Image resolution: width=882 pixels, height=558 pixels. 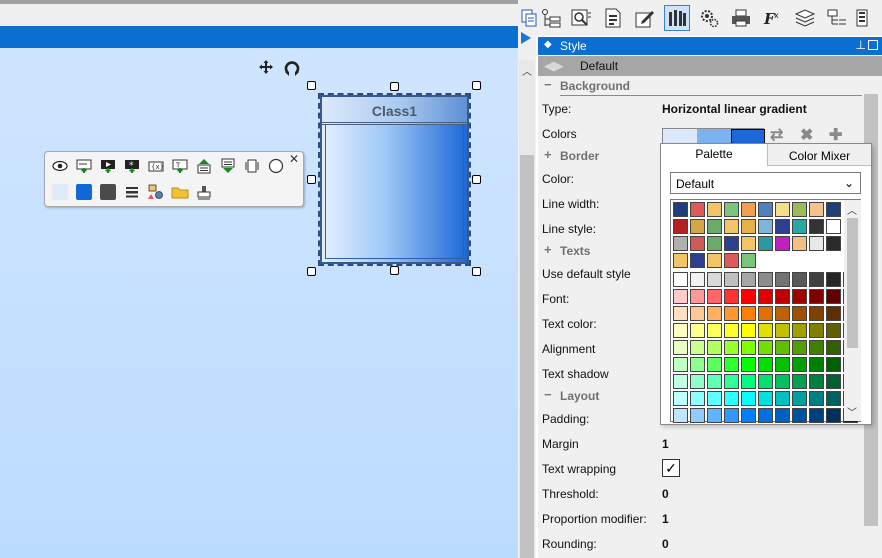 What do you see at coordinates (311, 85) in the screenshot?
I see `resize-handle-top-left` at bounding box center [311, 85].